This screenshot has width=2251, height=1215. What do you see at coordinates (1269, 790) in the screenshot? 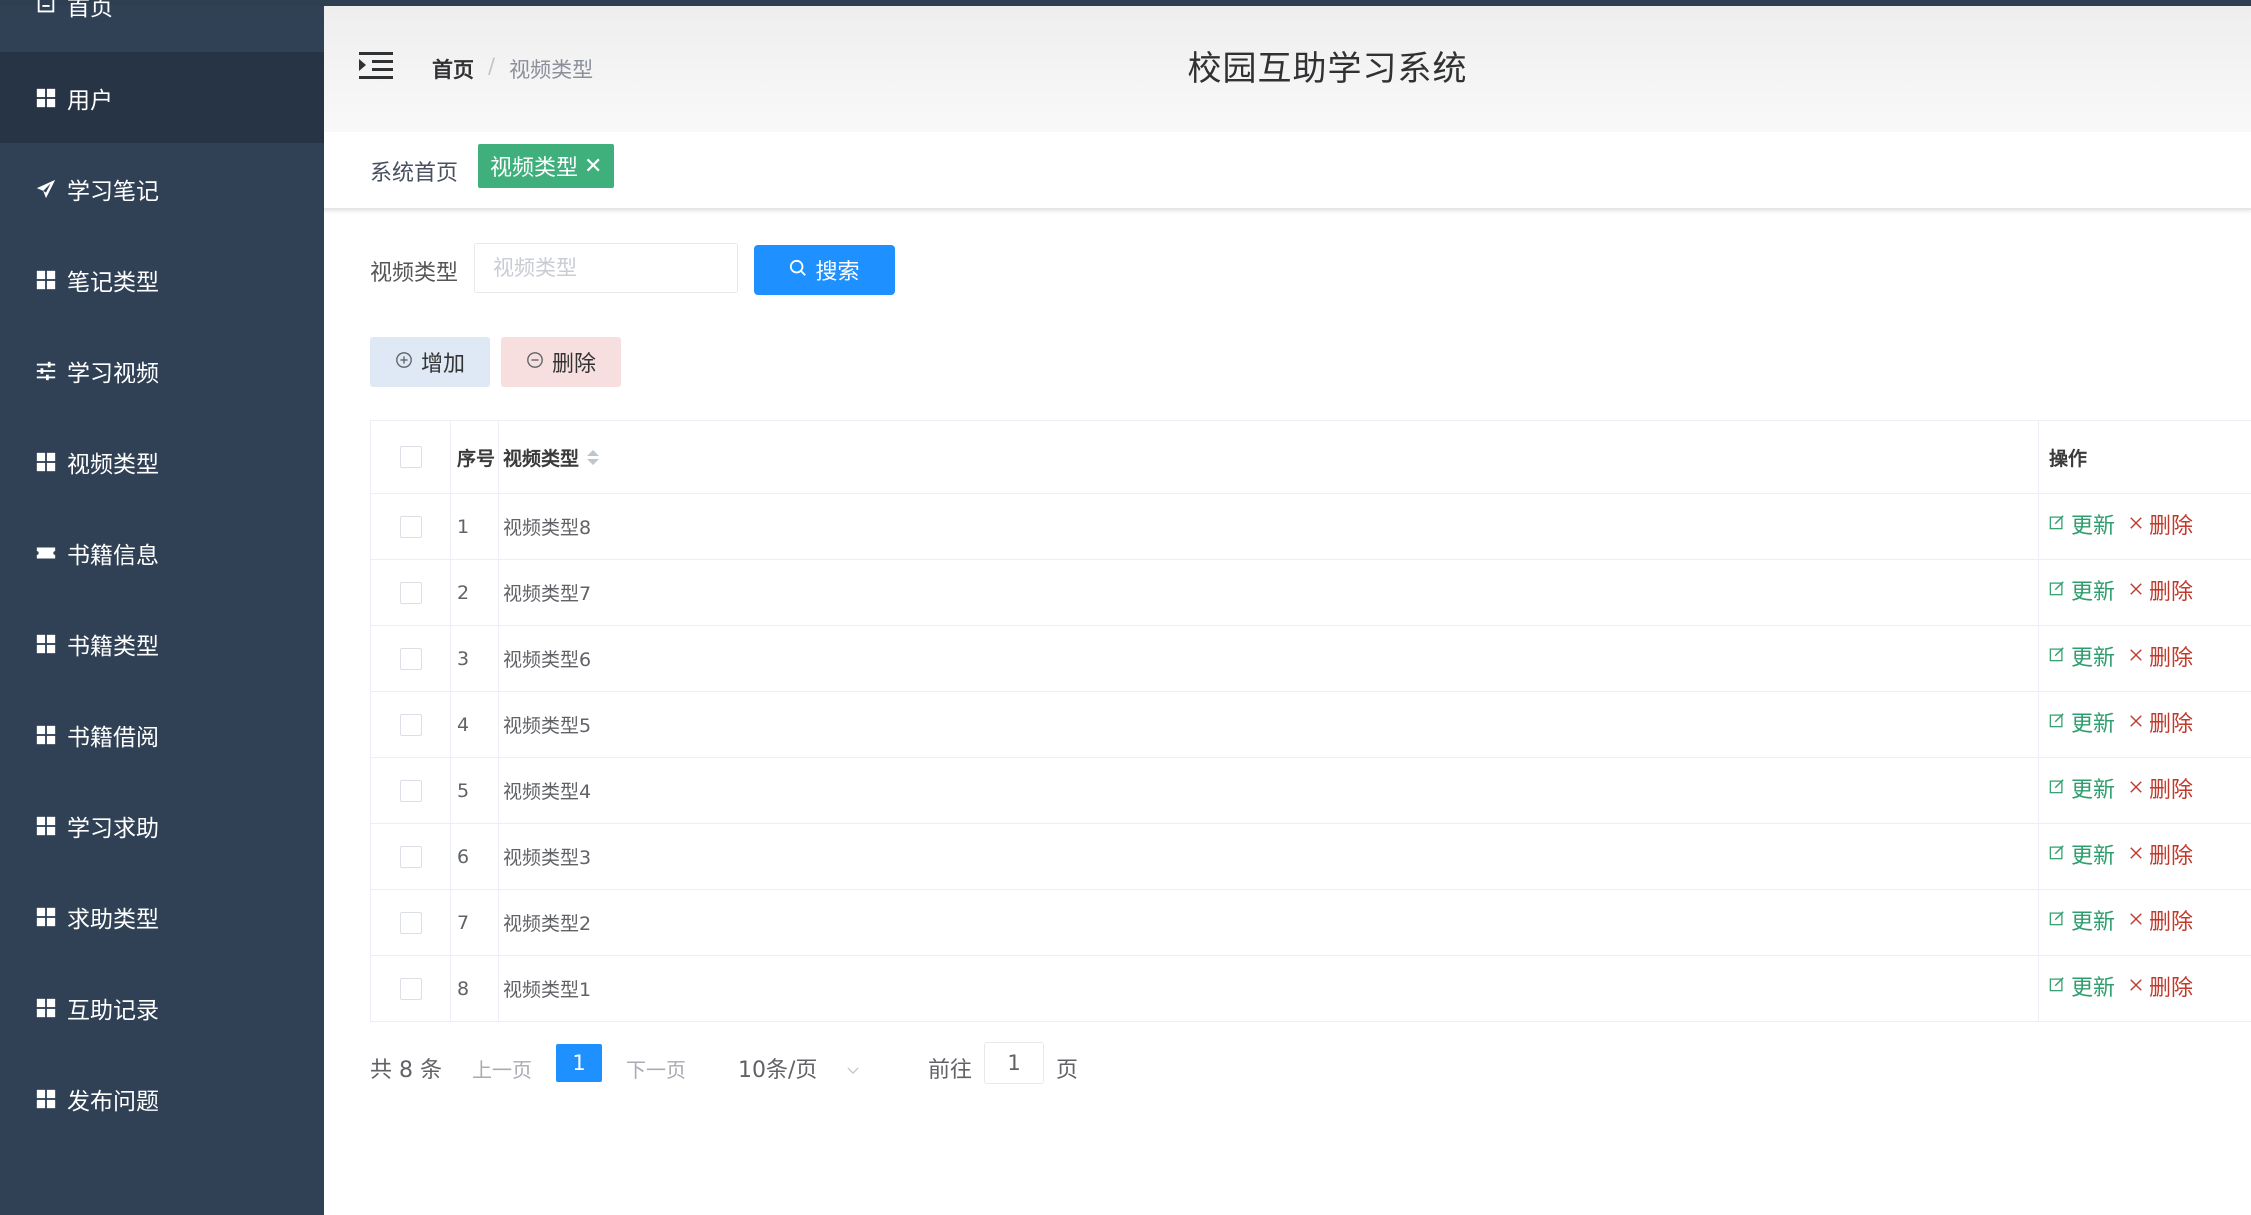
I see `row-video-type: 视频类型4` at bounding box center [1269, 790].